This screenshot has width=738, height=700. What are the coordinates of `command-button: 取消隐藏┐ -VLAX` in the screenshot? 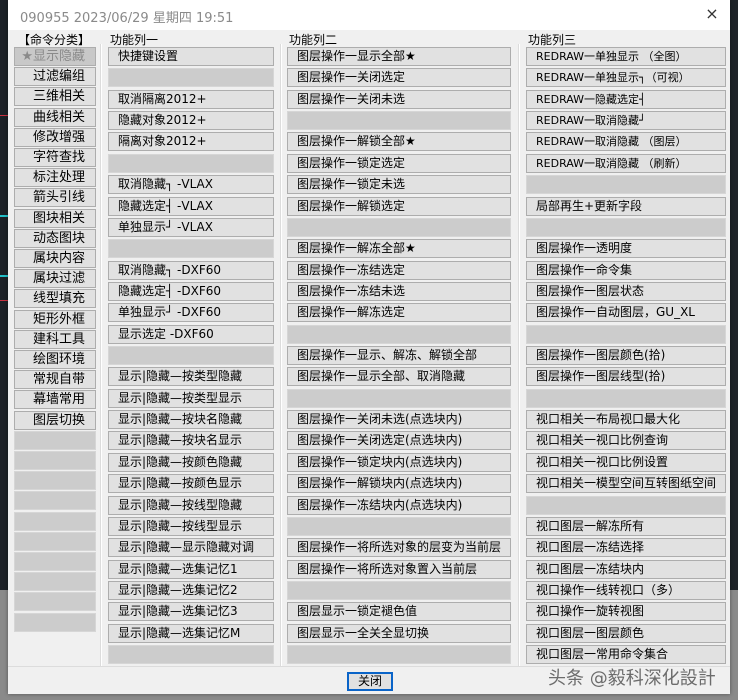 It's located at (191, 185).